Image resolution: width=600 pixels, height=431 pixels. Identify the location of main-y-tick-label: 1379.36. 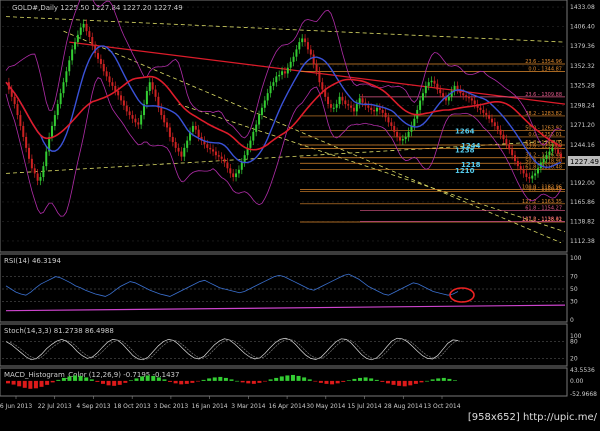
(582, 46).